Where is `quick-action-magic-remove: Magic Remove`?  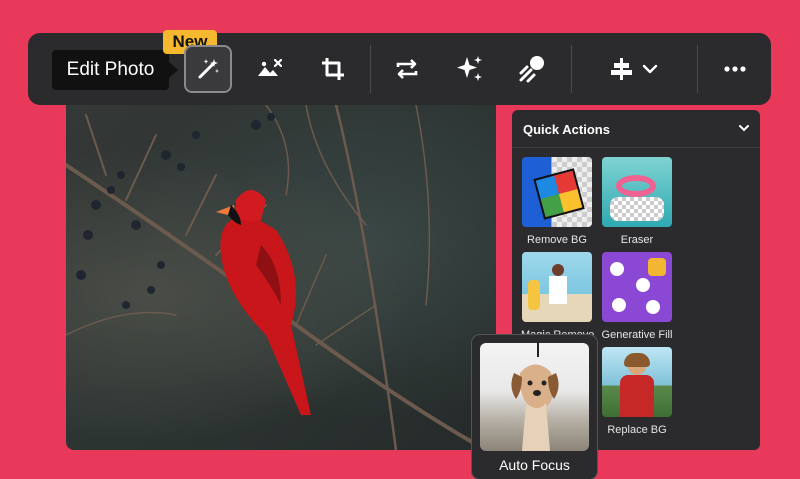 quick-action-magic-remove: Magic Remove is located at coordinates (557, 296).